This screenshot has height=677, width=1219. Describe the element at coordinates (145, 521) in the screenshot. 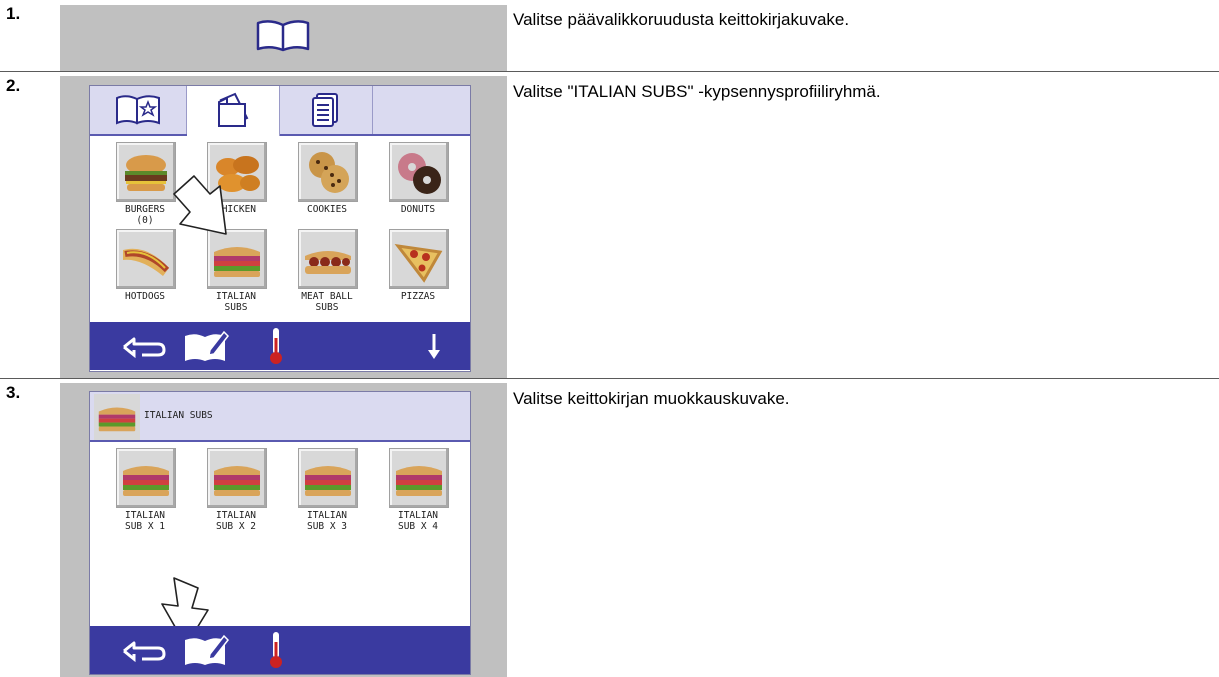

I see `tile-label: ITALIAN SUB X 1` at that location.